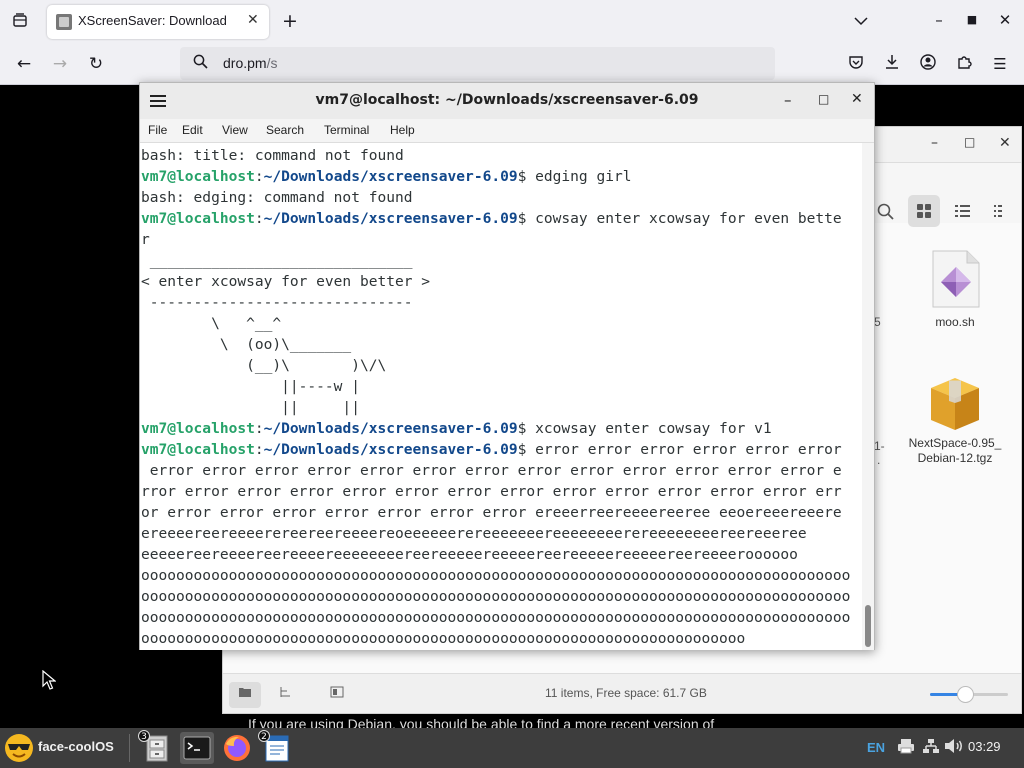 This screenshot has height=768, width=1024. Describe the element at coordinates (246, 344) in the screenshot. I see `line-text: \ (oo)\_______` at that location.